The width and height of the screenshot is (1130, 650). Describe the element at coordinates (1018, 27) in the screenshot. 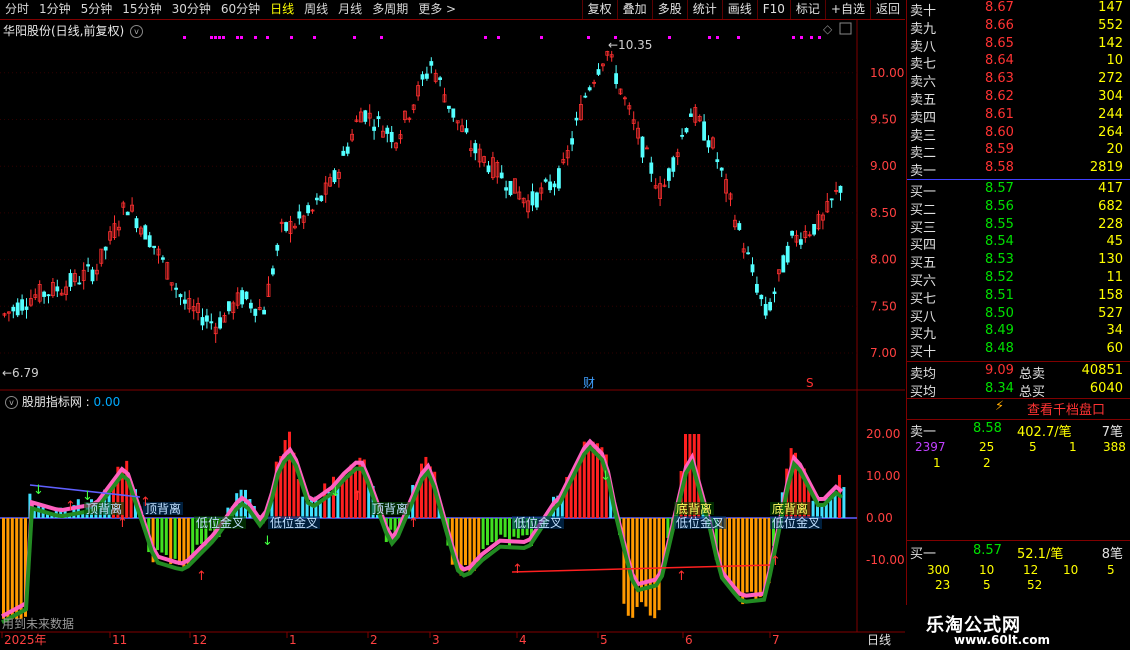

I see `ask-level-2: 卖九 8.66 552` at that location.